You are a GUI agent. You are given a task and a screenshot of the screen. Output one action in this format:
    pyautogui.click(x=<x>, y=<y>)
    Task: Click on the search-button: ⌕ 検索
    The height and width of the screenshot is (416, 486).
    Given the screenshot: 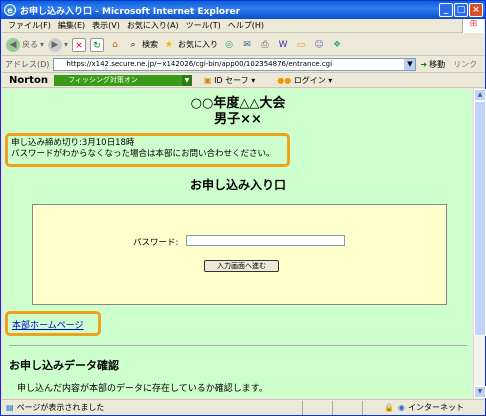 What is the action you would take?
    pyautogui.click(x=142, y=45)
    